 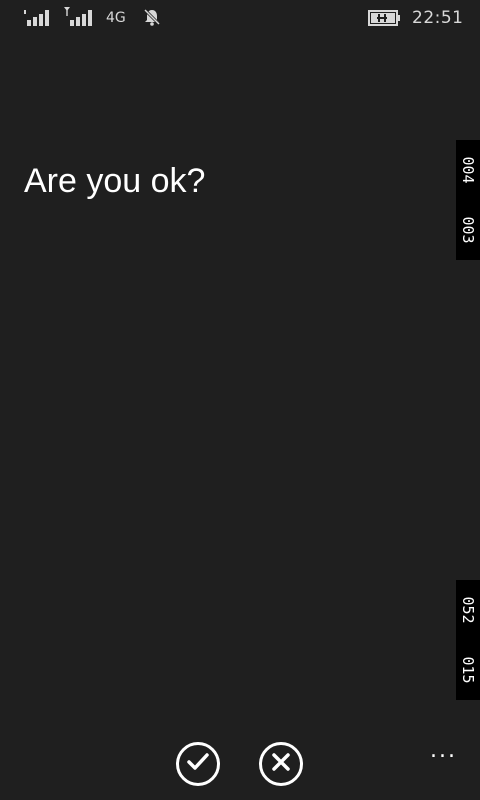 What do you see at coordinates (39, 19) in the screenshot?
I see `signal-strength-icon` at bounding box center [39, 19].